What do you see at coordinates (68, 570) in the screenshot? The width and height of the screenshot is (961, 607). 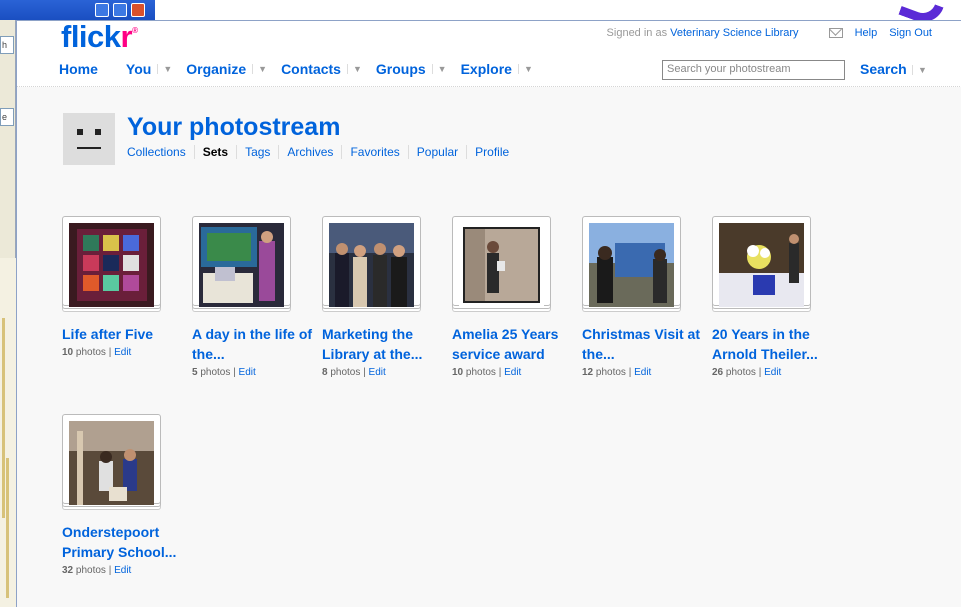 I see `set-photo-count: 32` at bounding box center [68, 570].